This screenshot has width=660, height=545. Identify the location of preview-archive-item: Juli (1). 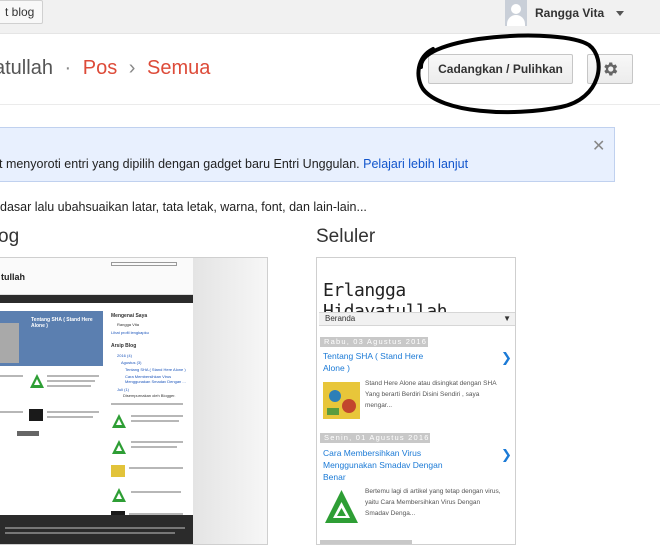
(123, 389).